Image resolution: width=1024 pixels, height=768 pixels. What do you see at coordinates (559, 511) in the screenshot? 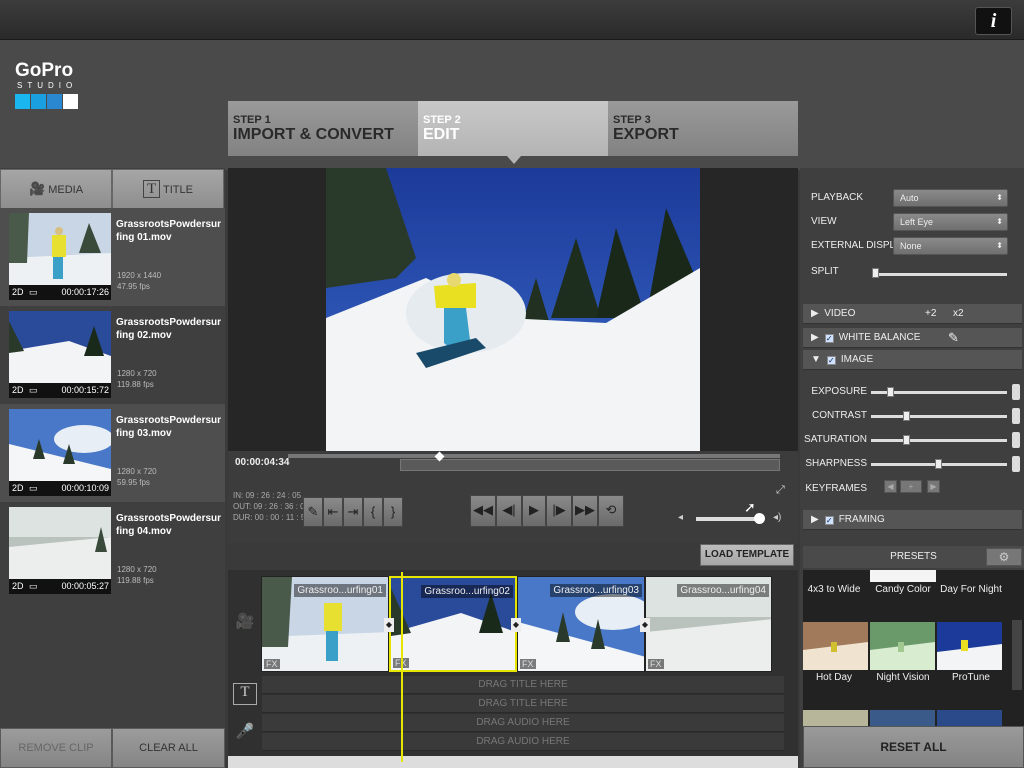
I see `step-forward-icon: |▶` at bounding box center [559, 511].